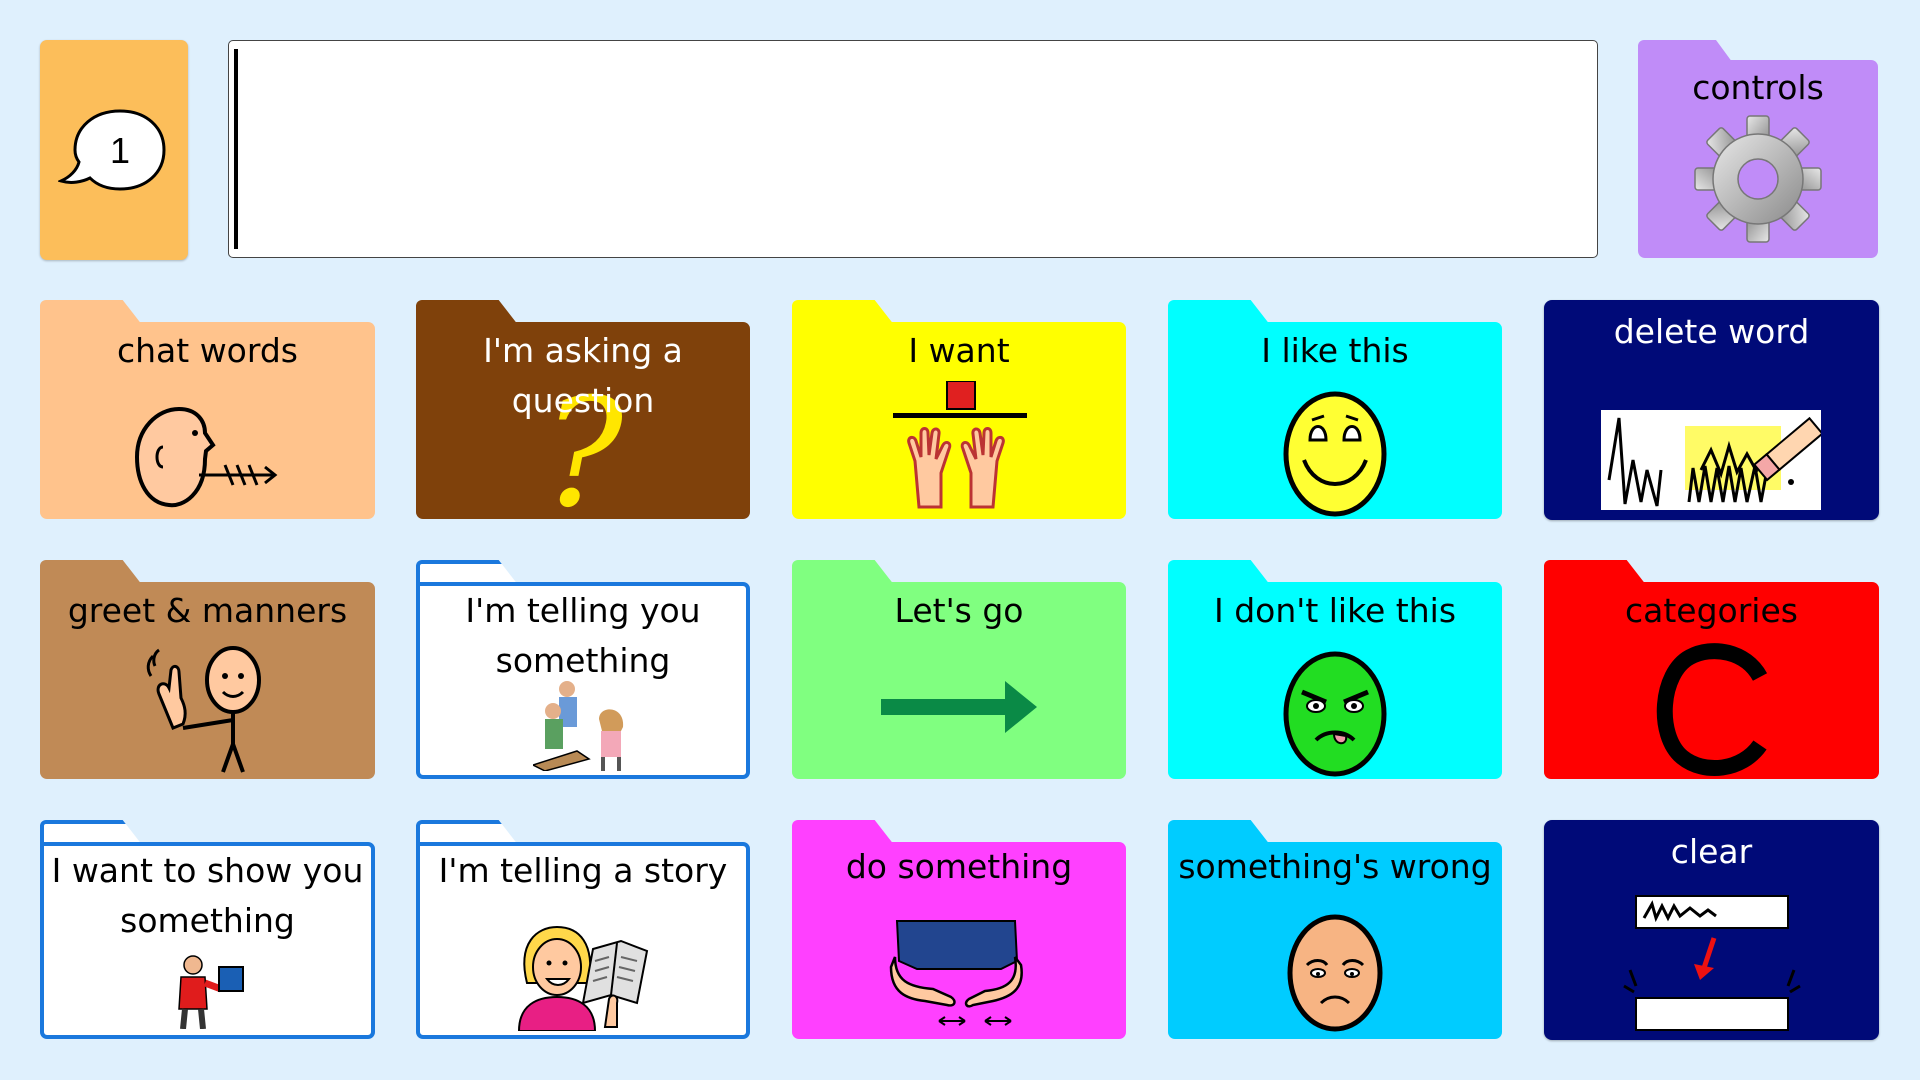 This screenshot has height=1080, width=1920. I want to click on i-want-folder: I want, so click(959, 409).